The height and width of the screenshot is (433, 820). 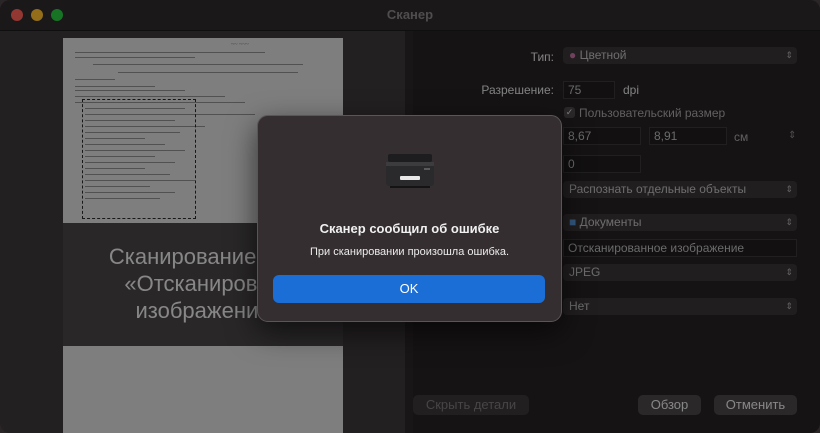 What do you see at coordinates (410, 171) in the screenshot?
I see `printer-icon` at bounding box center [410, 171].